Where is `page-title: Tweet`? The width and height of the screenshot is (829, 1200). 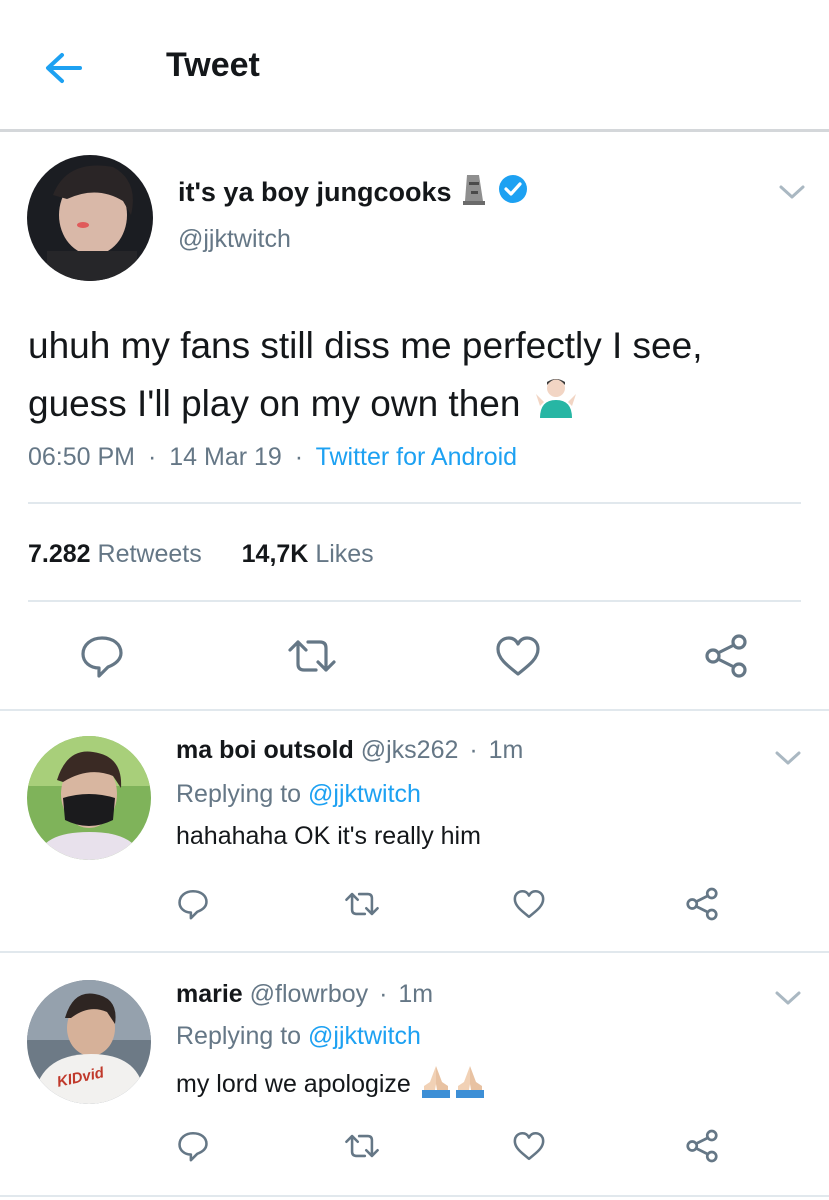
page-title: Tweet is located at coordinates (213, 65).